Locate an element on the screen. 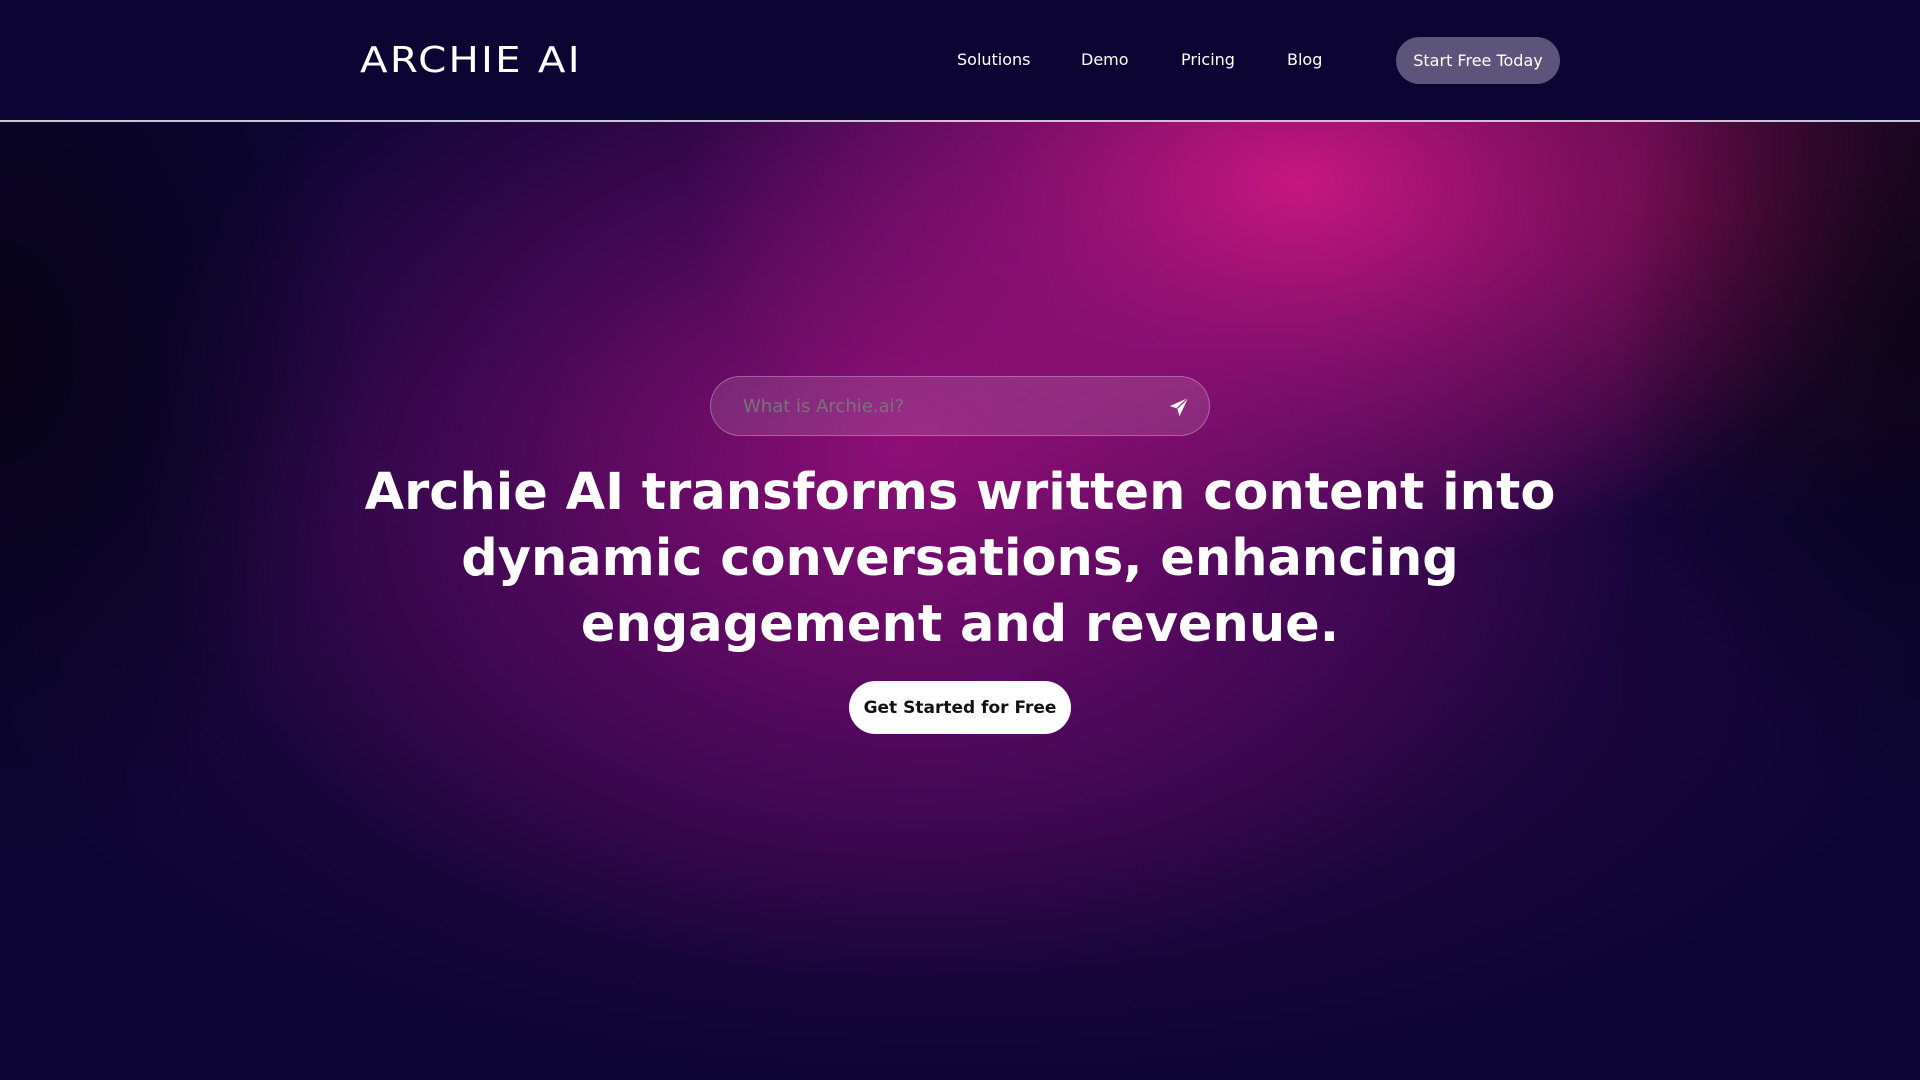 Image resolution: width=1920 pixels, height=1080 pixels. ask-input is located at coordinates (943, 406).